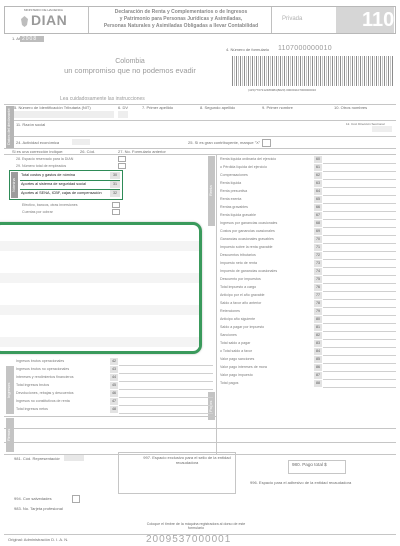 This screenshot has width=400, height=546. I want to click on right-row-66-field, so click(359, 208).